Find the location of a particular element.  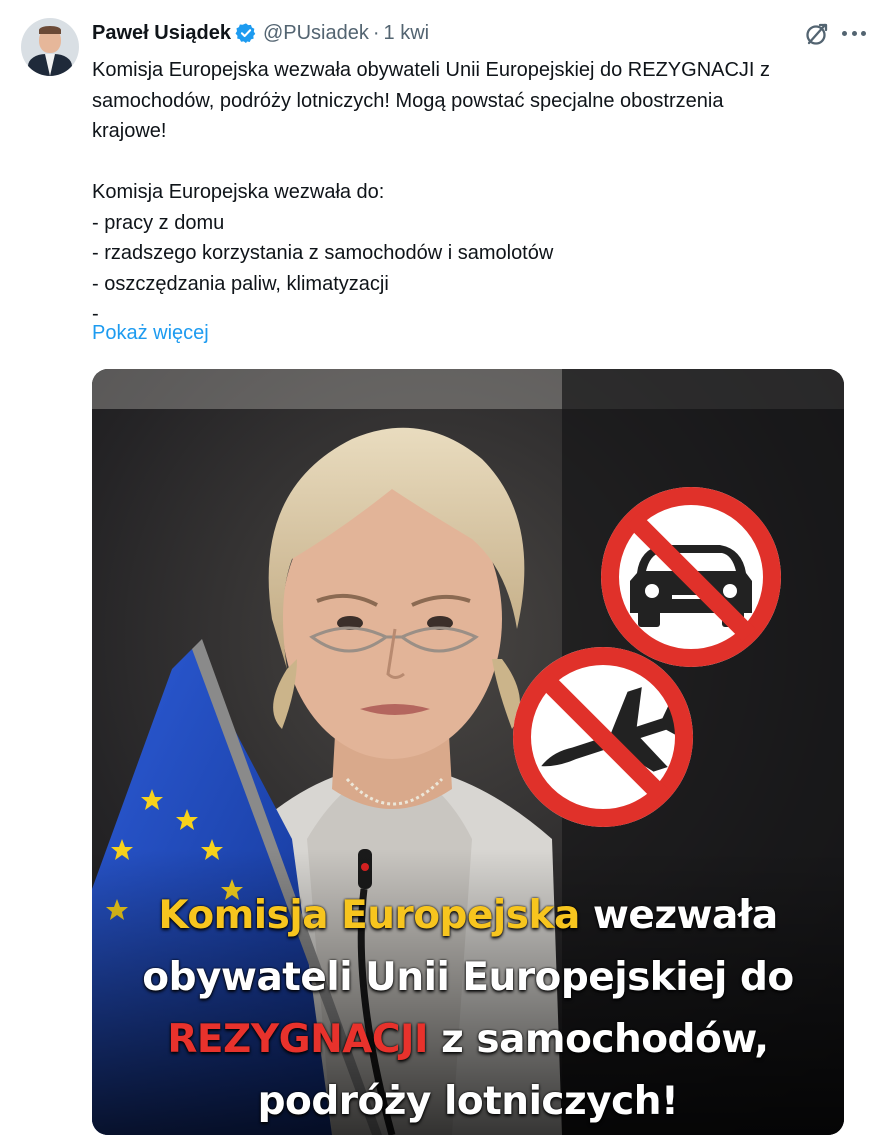

avatar is located at coordinates (50, 47).